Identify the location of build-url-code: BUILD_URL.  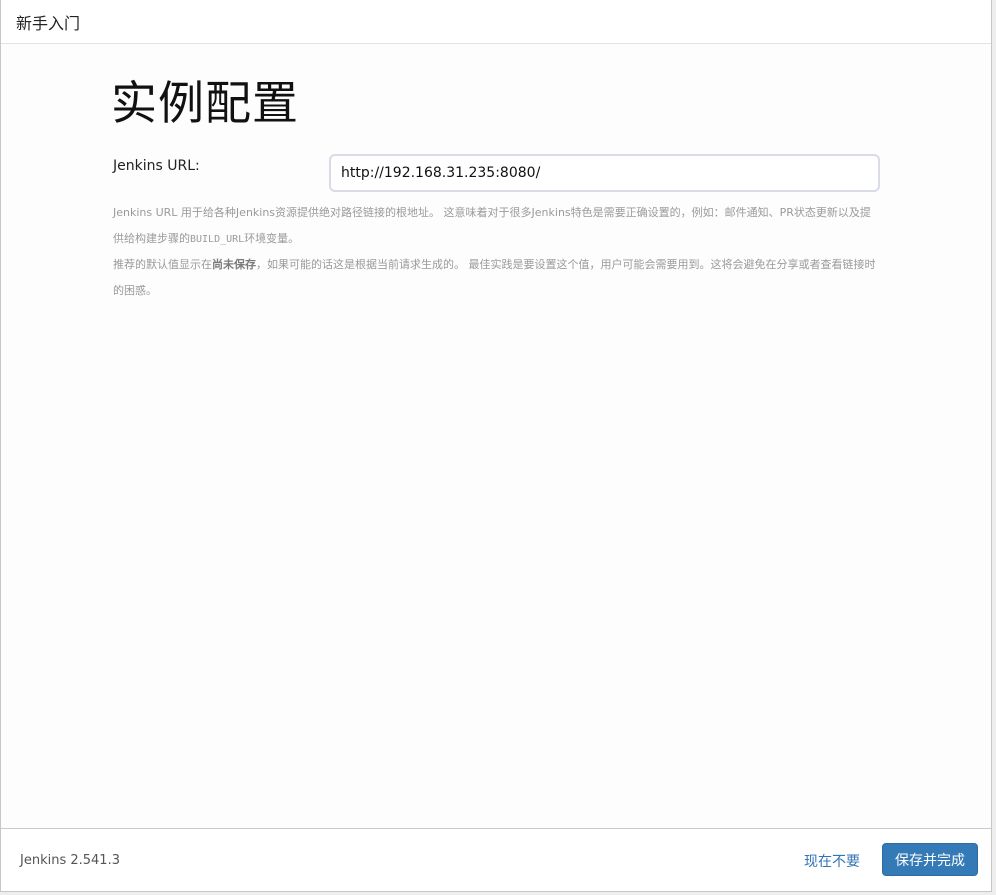
(217, 239).